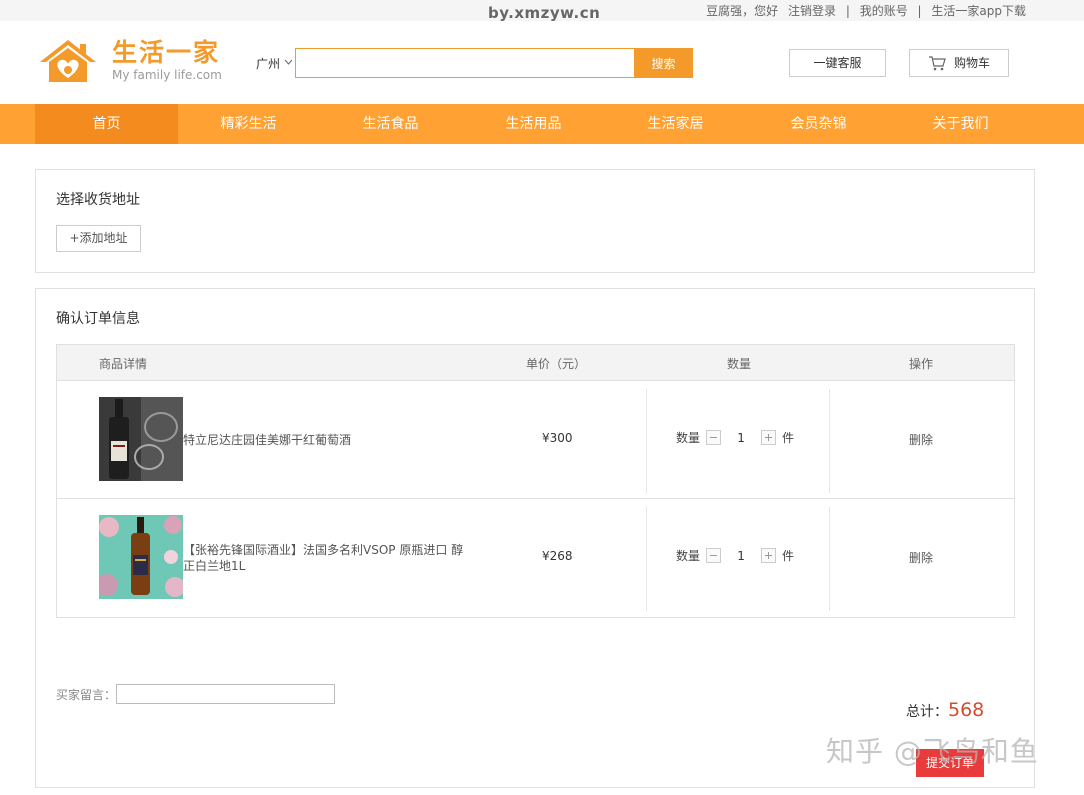 The image size is (1084, 795). I want to click on search-input, so click(465, 63).